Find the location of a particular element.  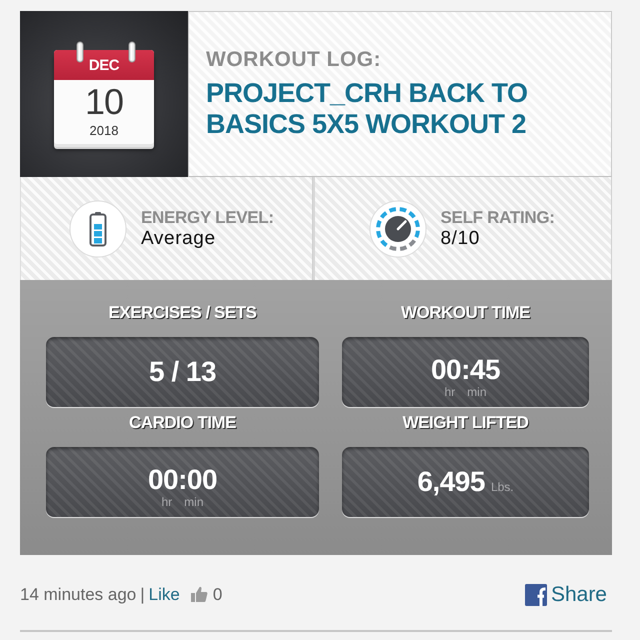

stat-value: 6,495 is located at coordinates (451, 482).